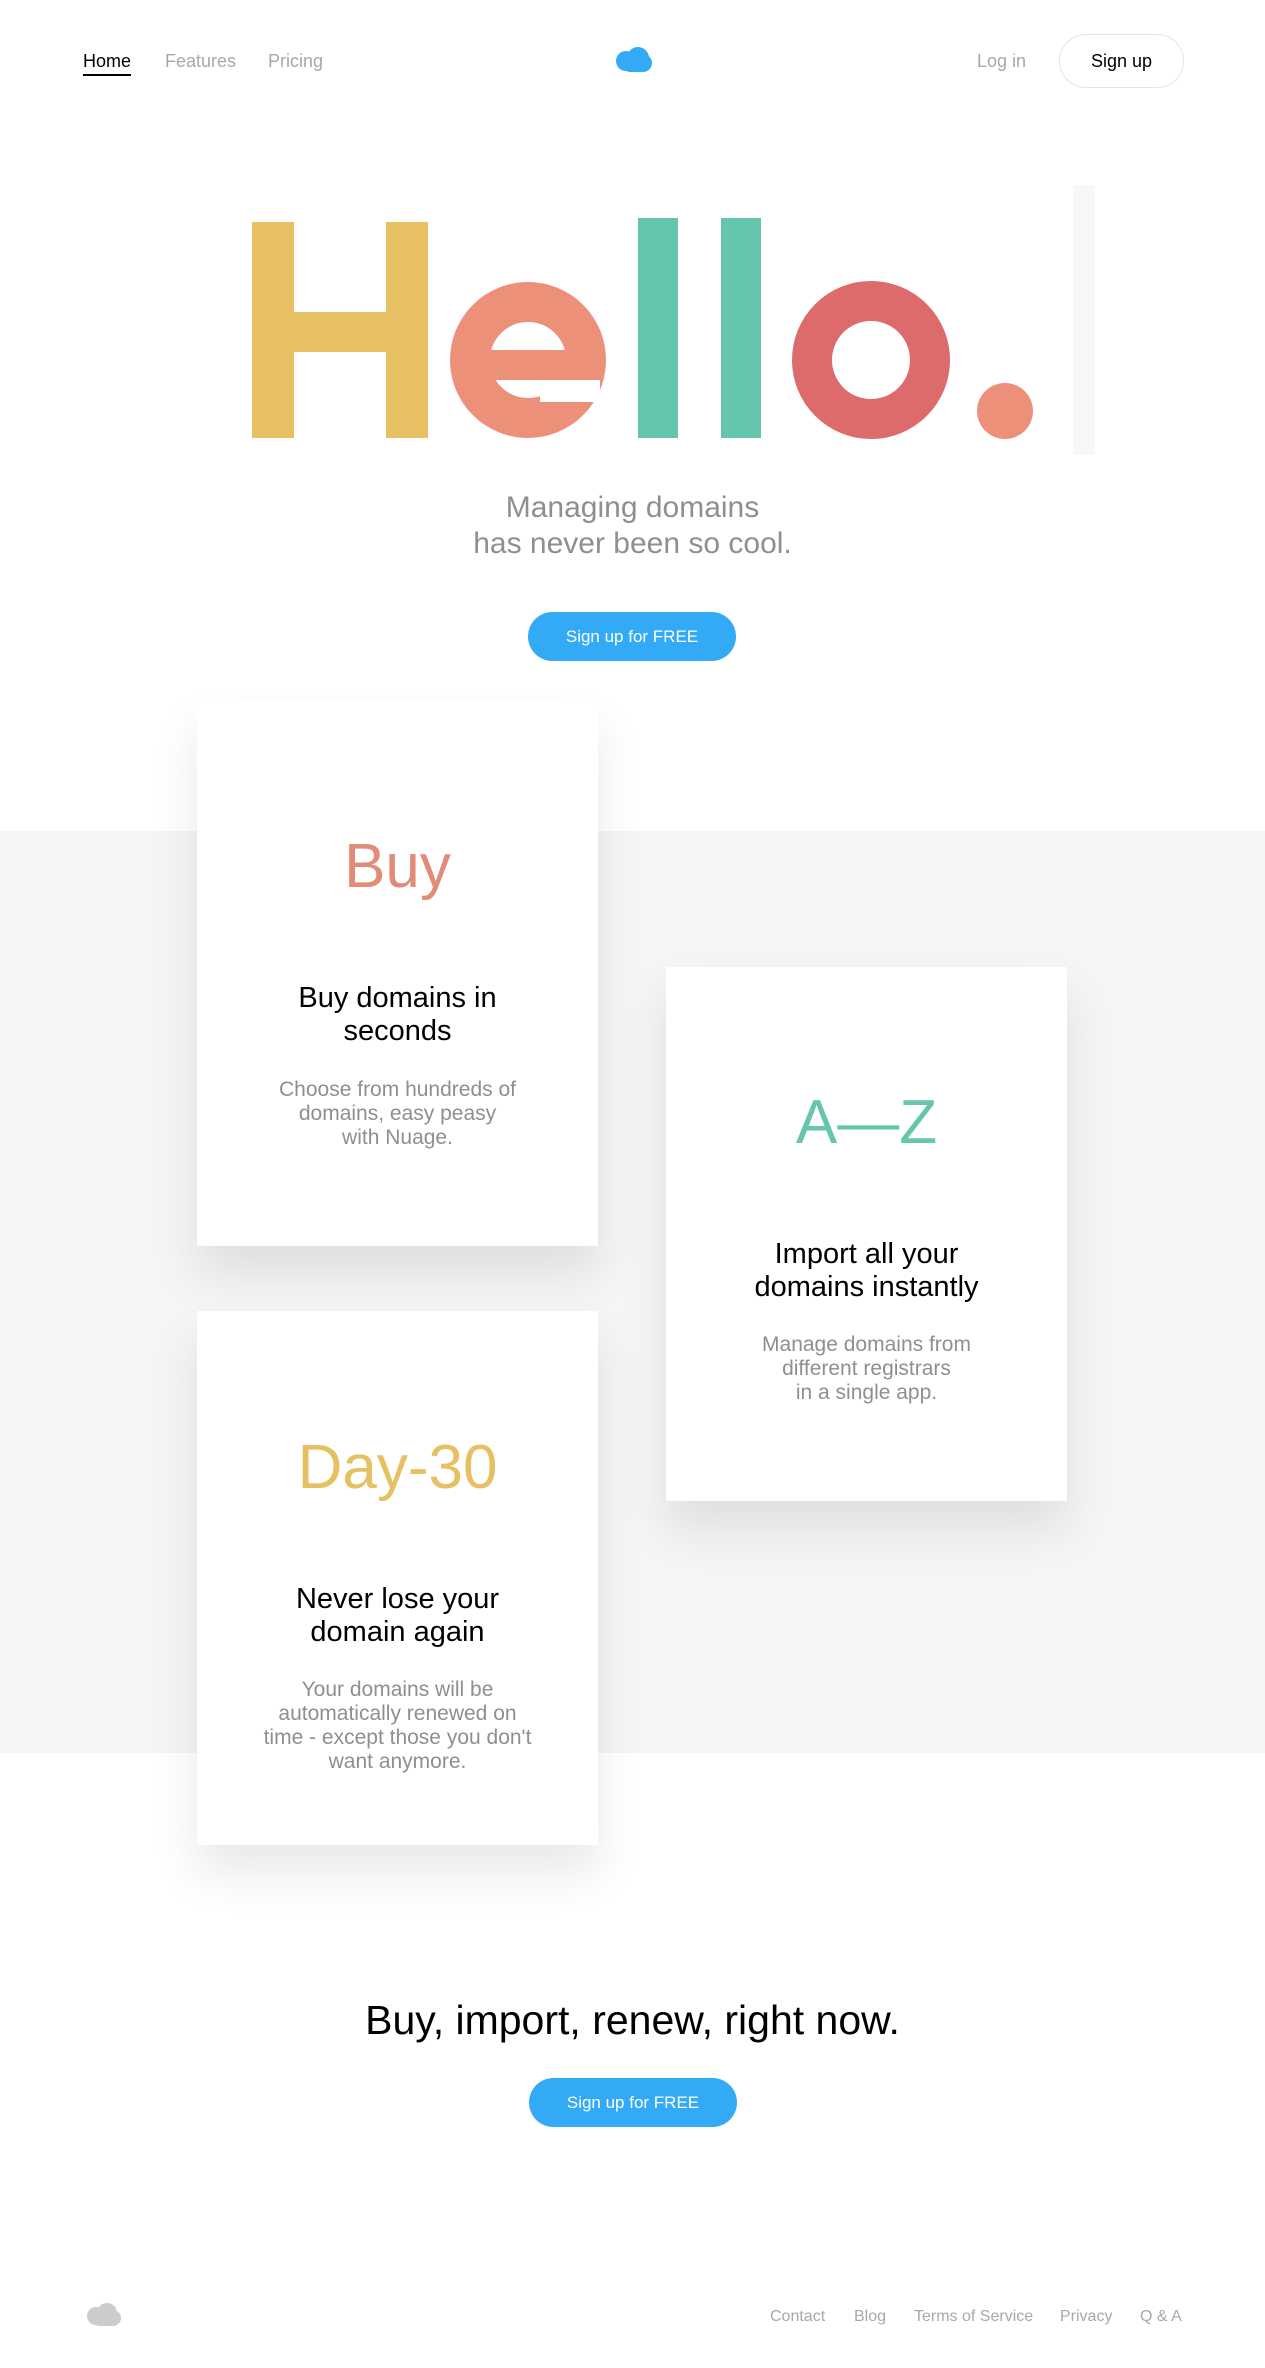 The width and height of the screenshot is (1265, 2368). I want to click on feature-title-line: seconds, so click(397, 1031).